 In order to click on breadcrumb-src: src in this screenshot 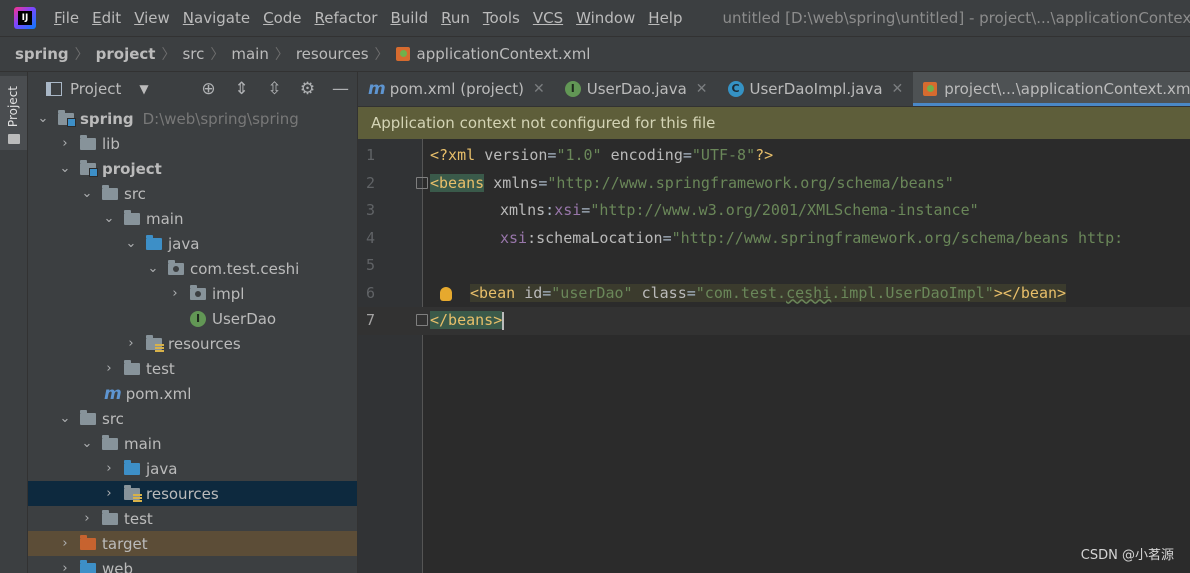, I will do `click(193, 54)`.